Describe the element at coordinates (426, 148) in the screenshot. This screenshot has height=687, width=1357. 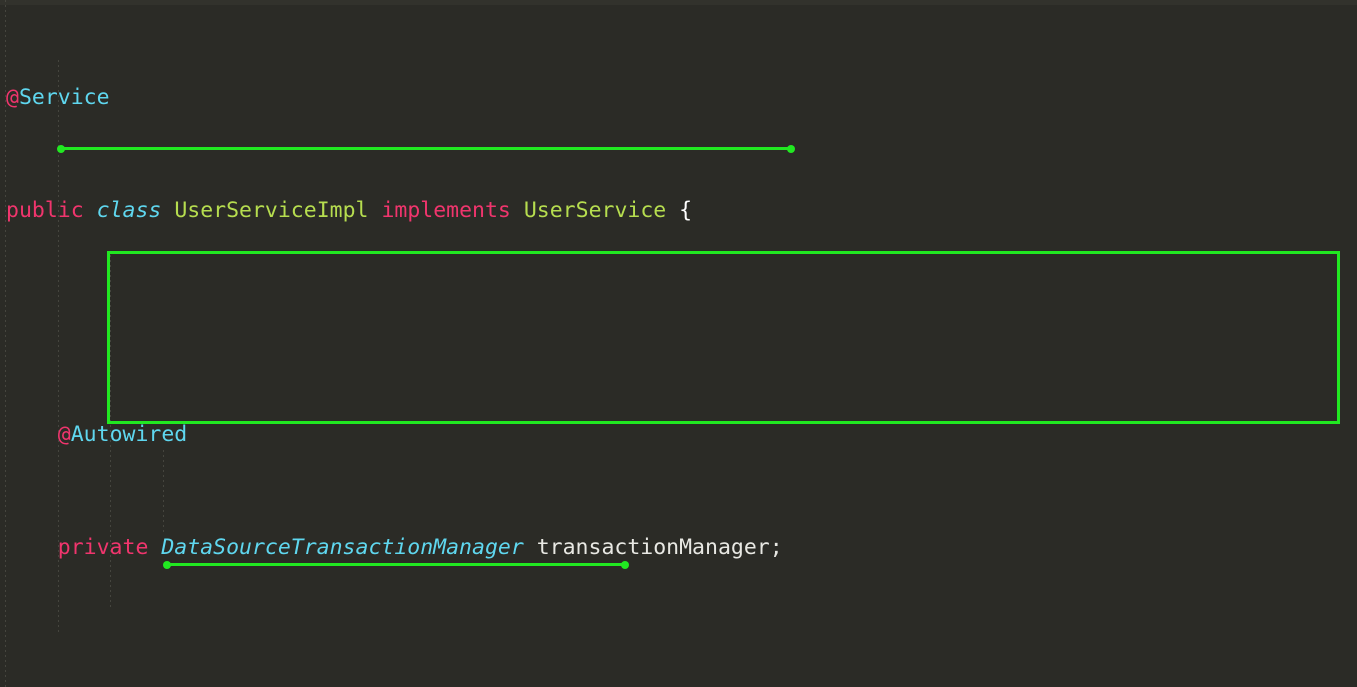
I see `transaction-manager-field-underline` at that location.